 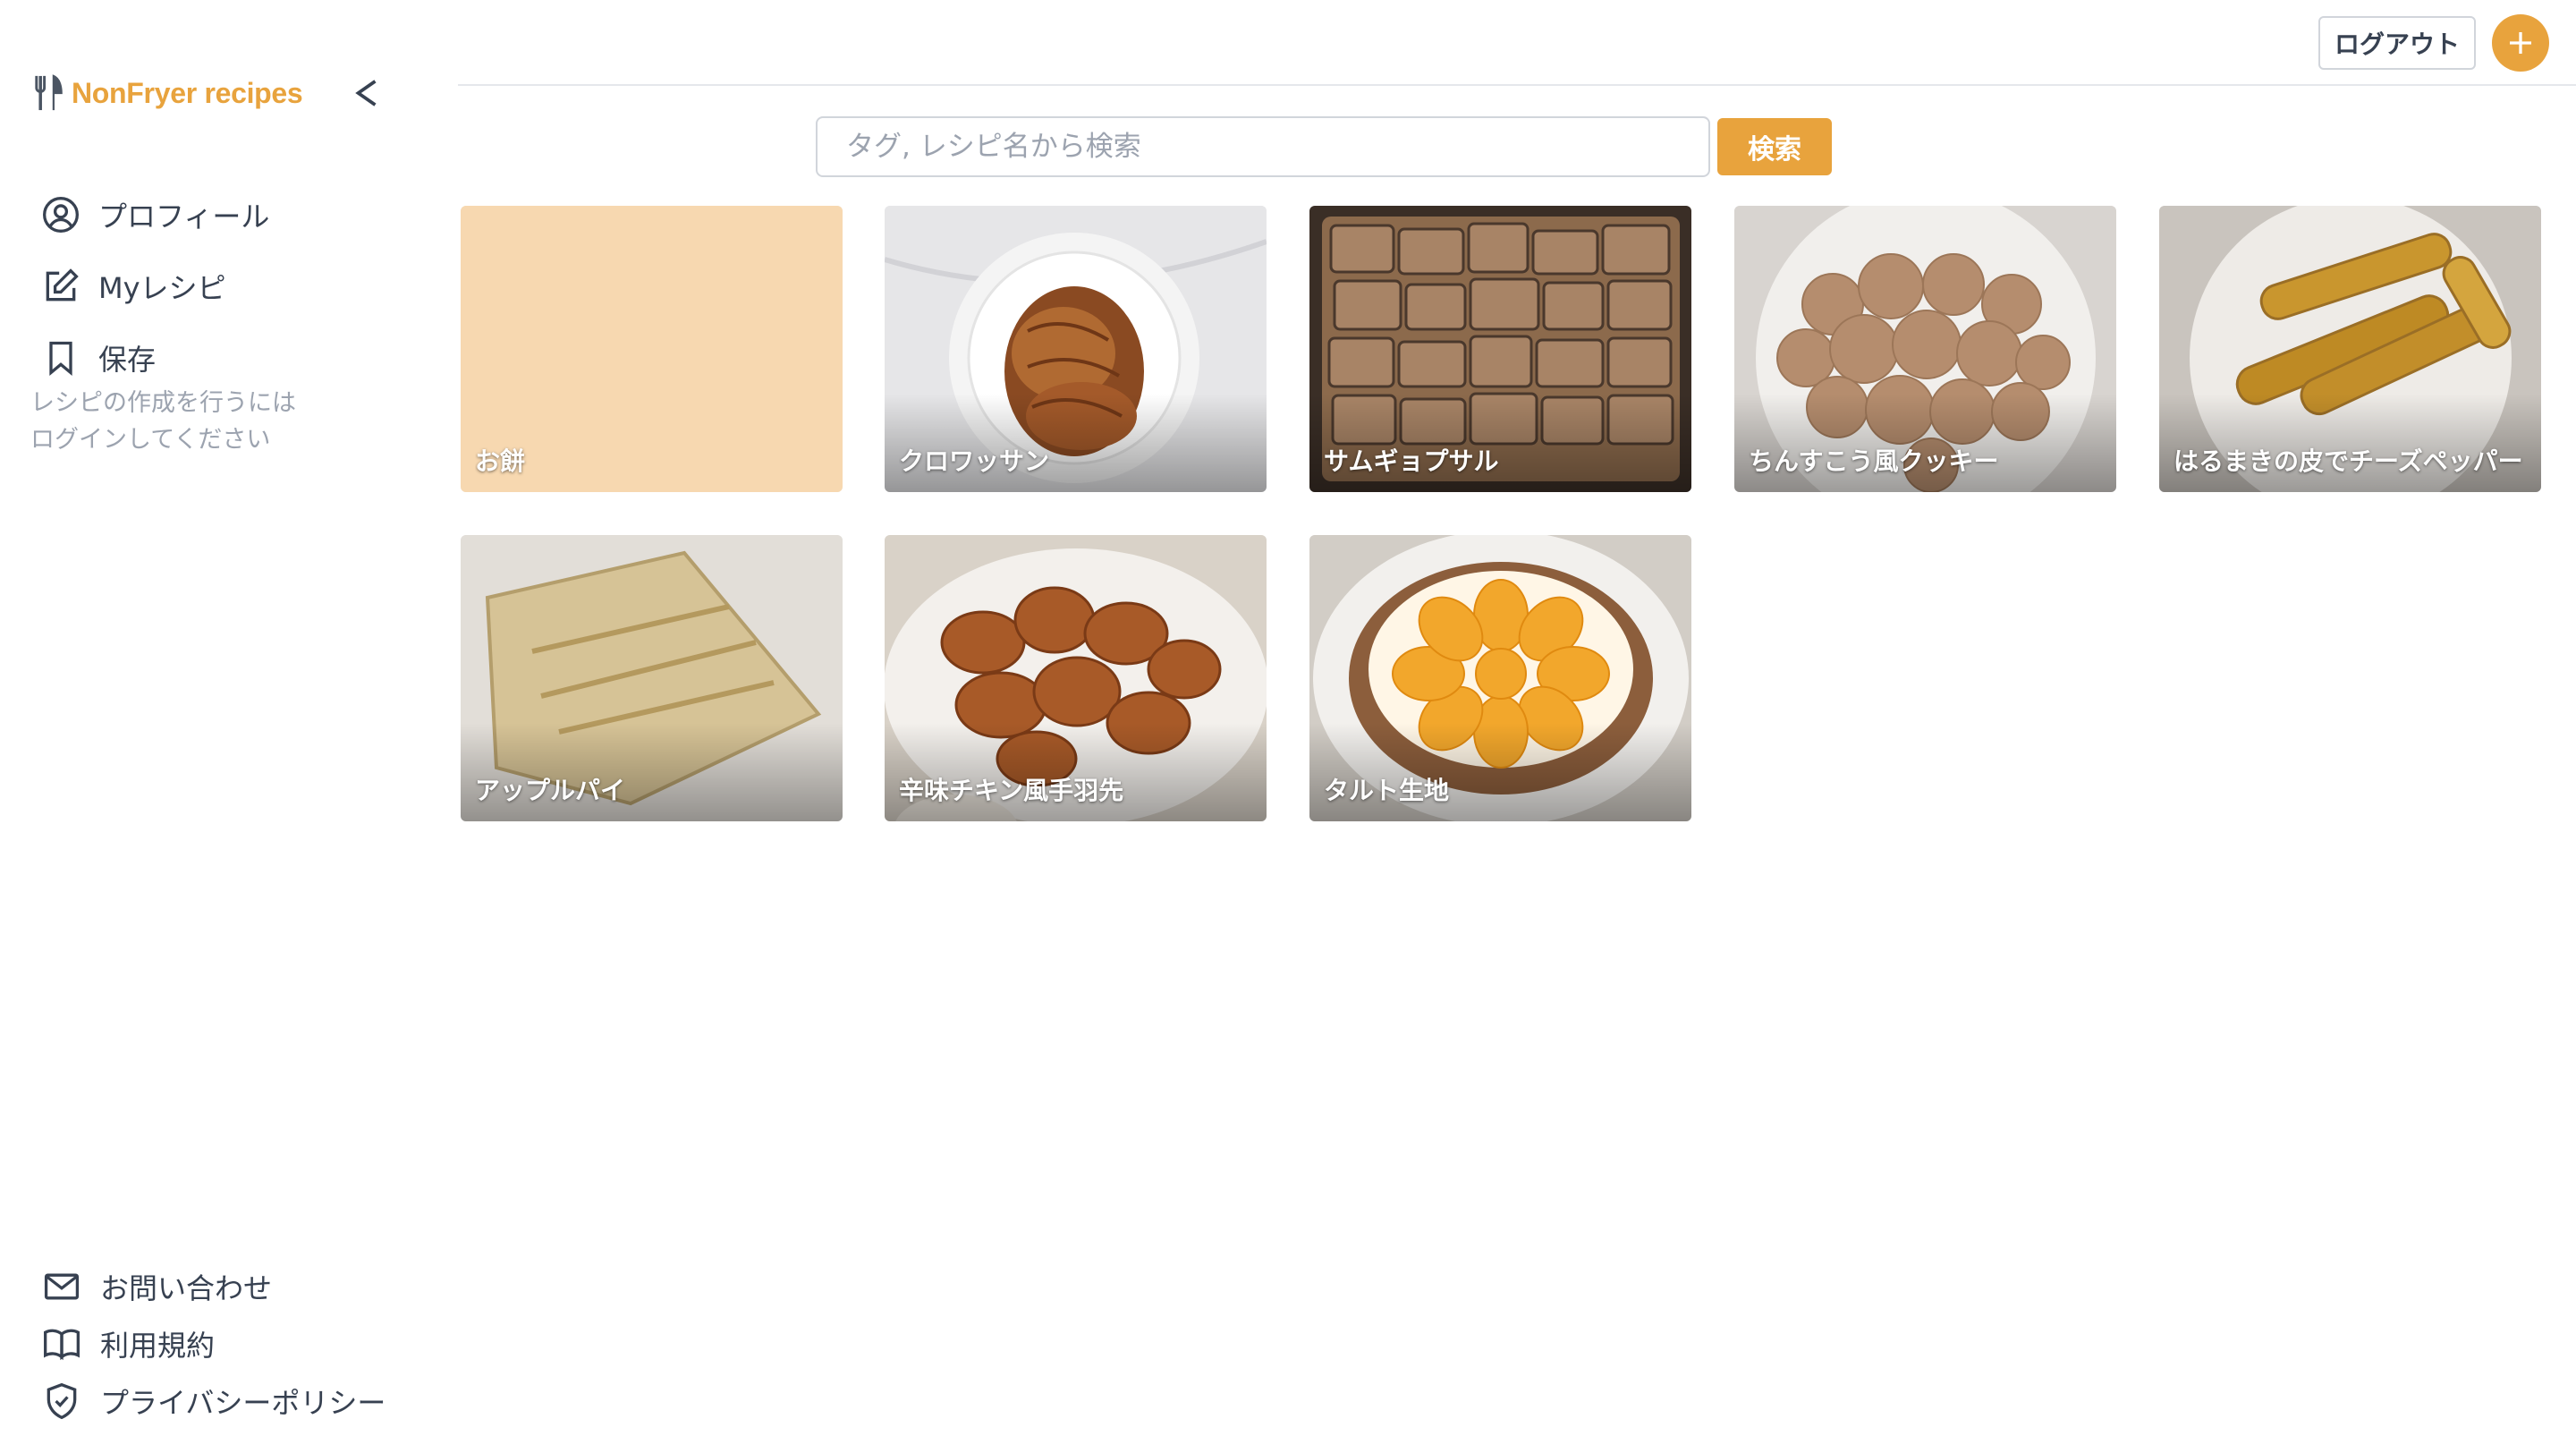 I want to click on recipe-title: はるまきの皮でチーズペッパー, so click(x=2348, y=461).